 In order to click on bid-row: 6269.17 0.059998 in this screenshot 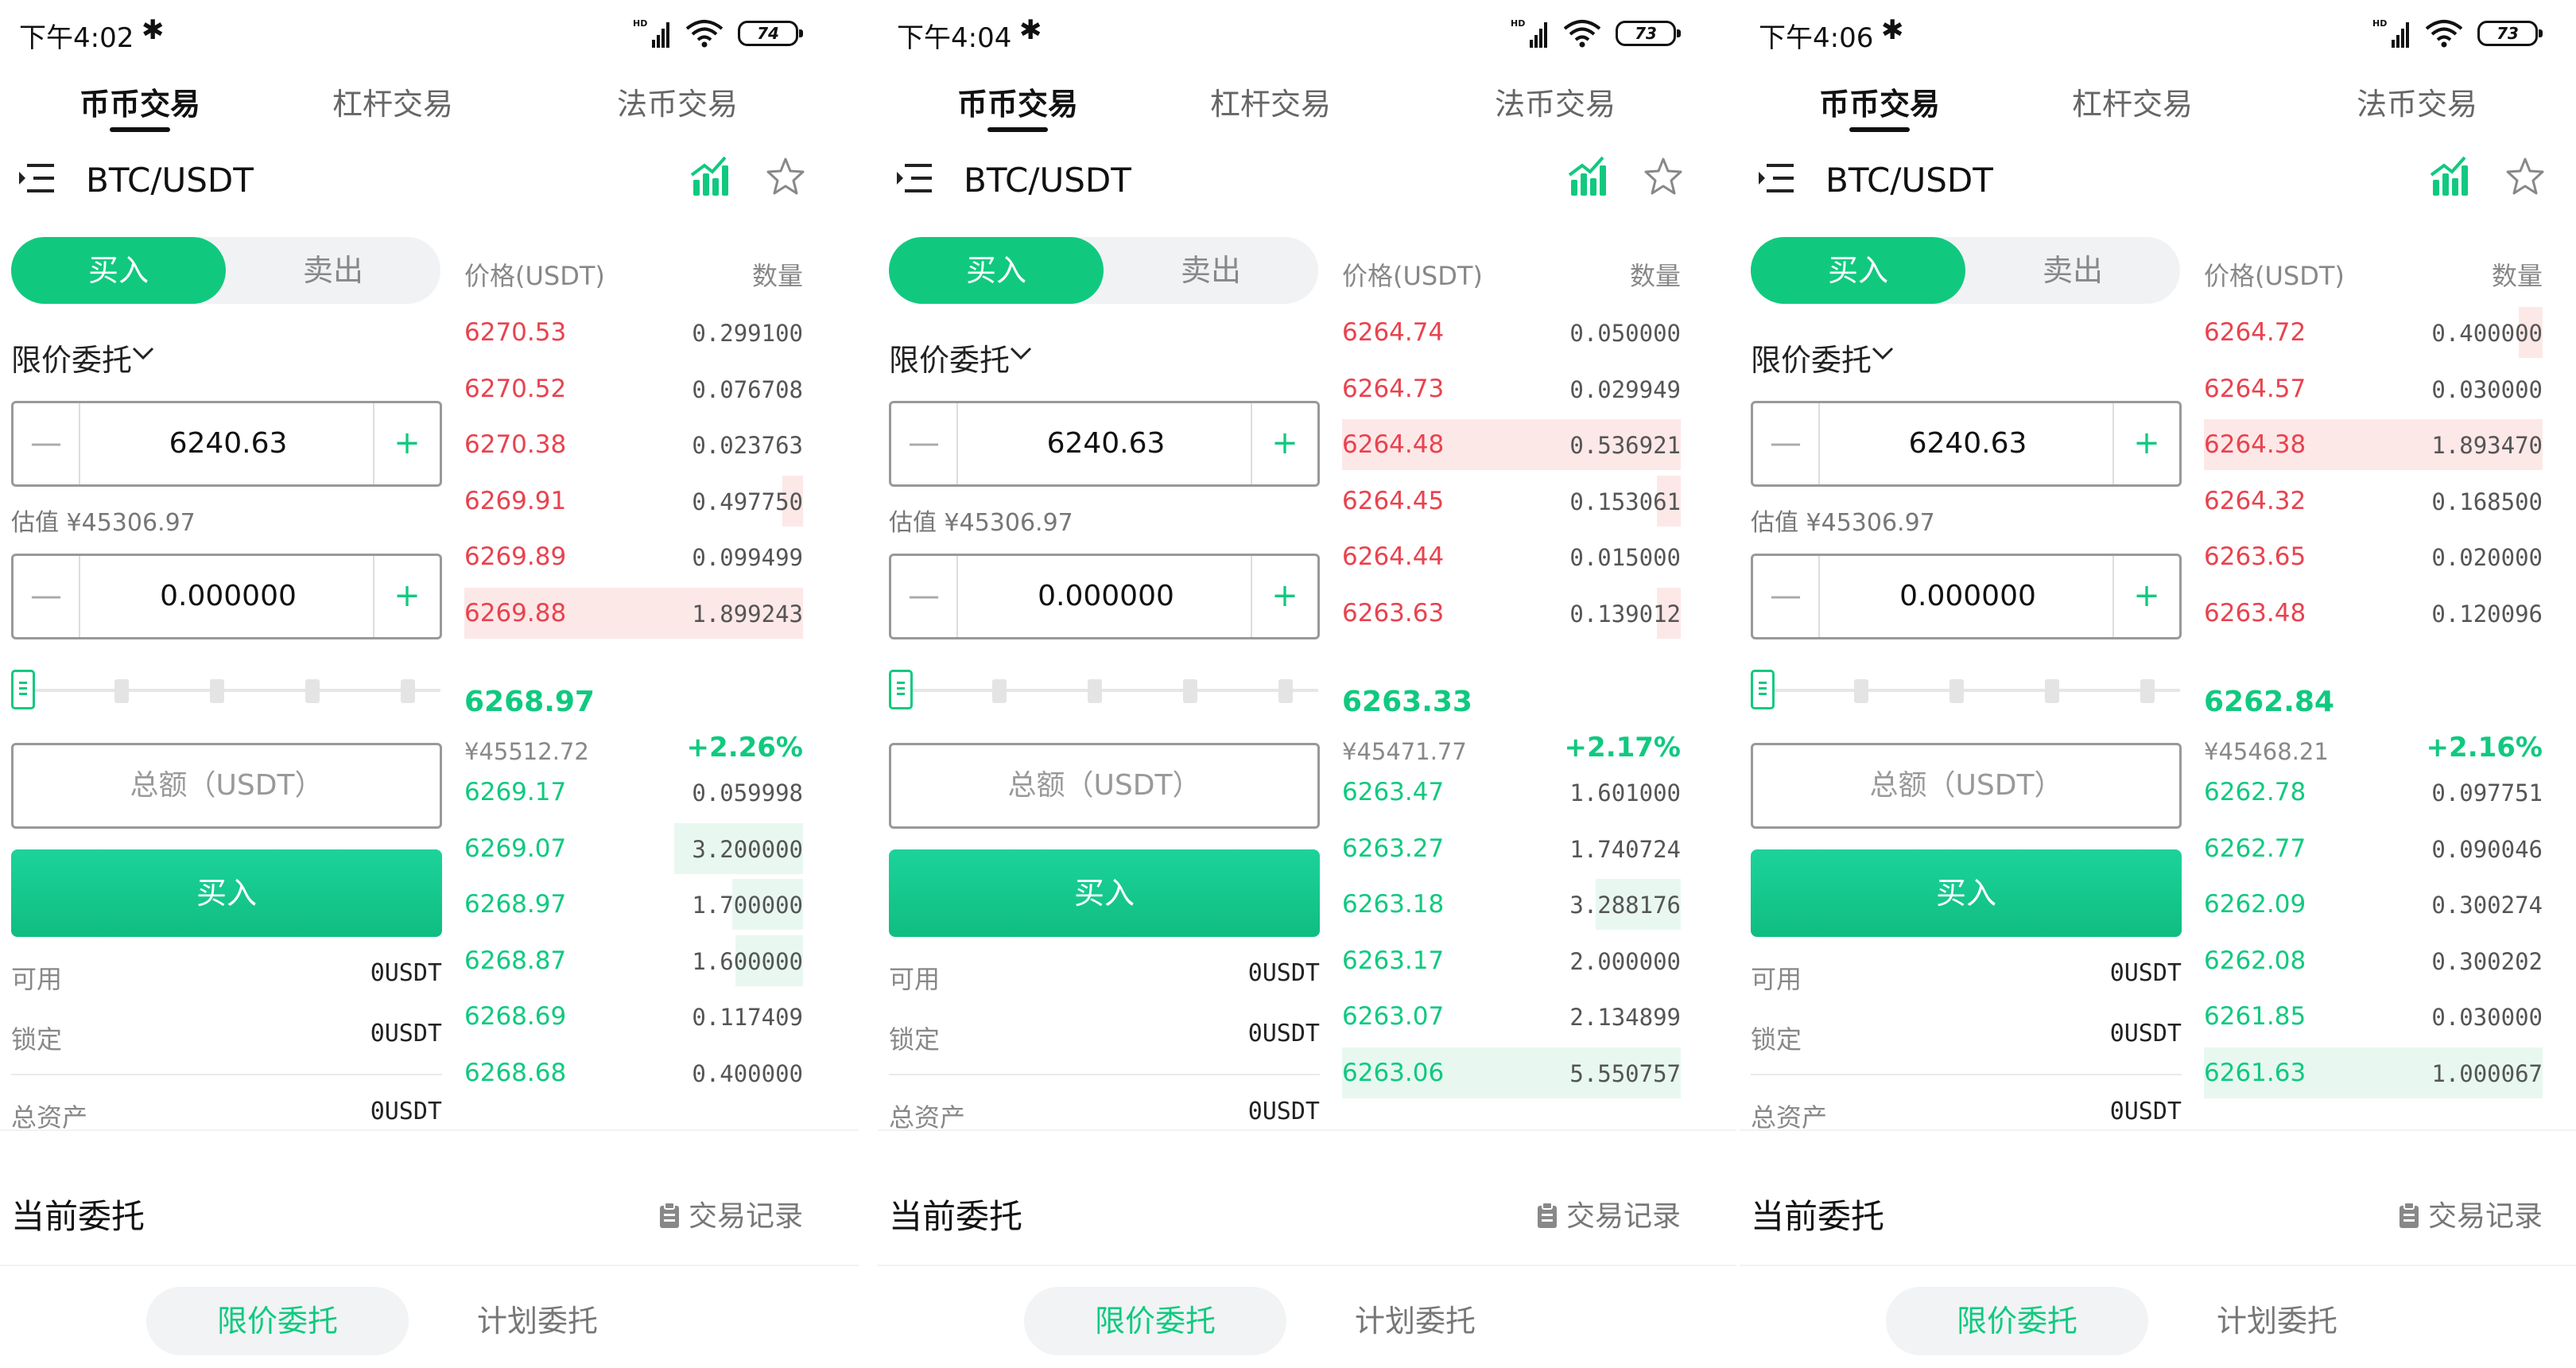, I will do `click(633, 792)`.